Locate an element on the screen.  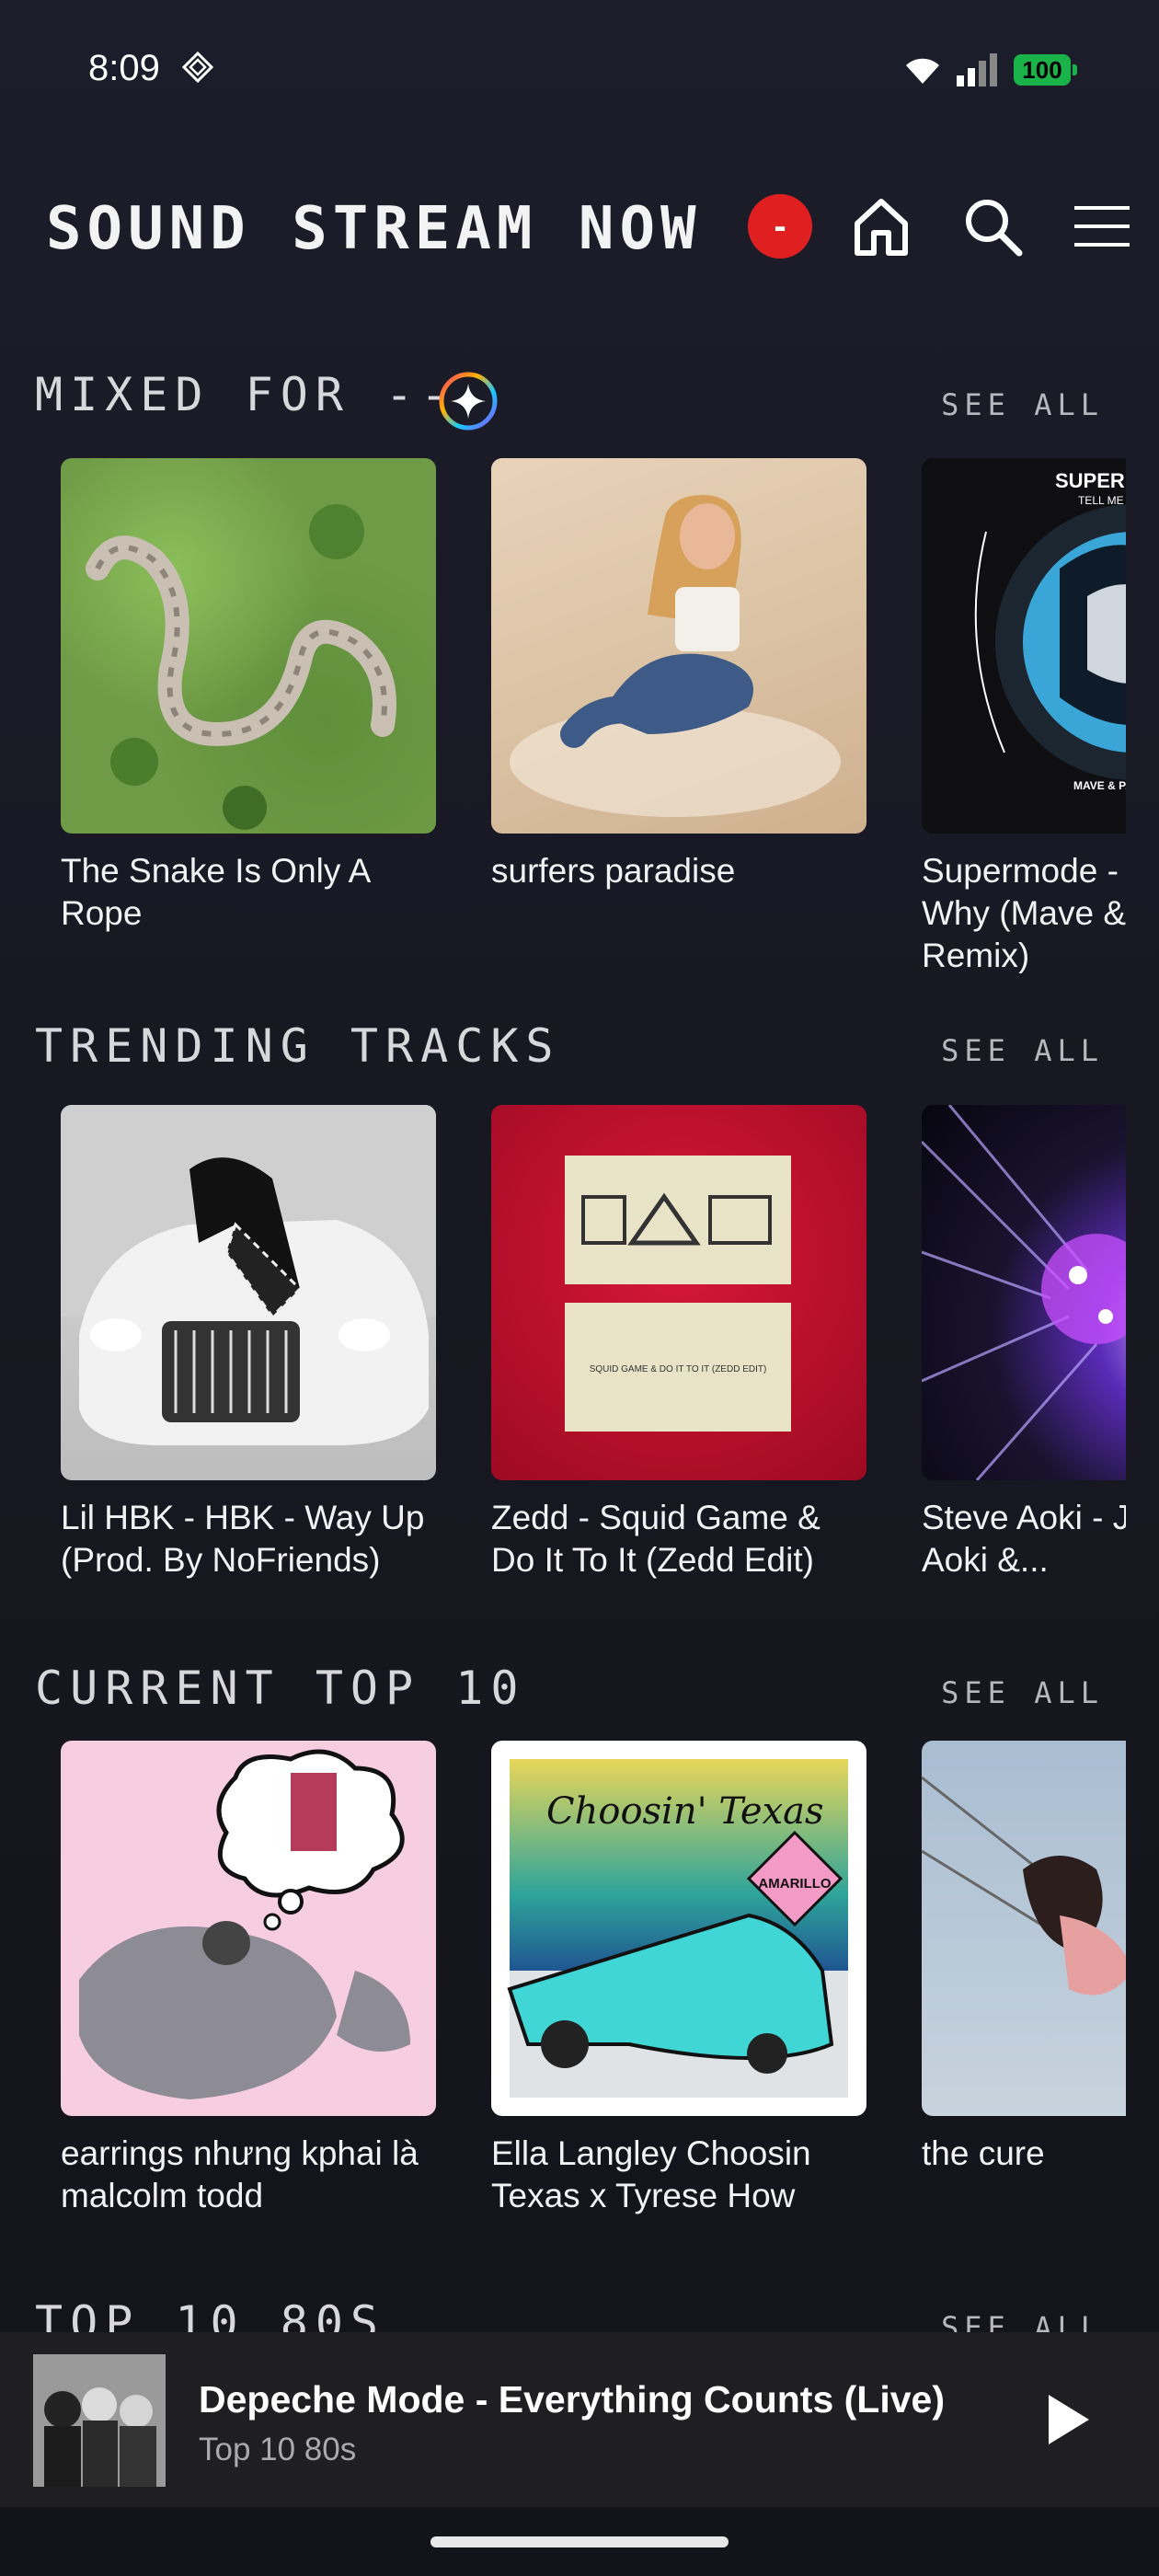
art-footer: MAVE & PAX REMIX is located at coordinates (1099, 785).